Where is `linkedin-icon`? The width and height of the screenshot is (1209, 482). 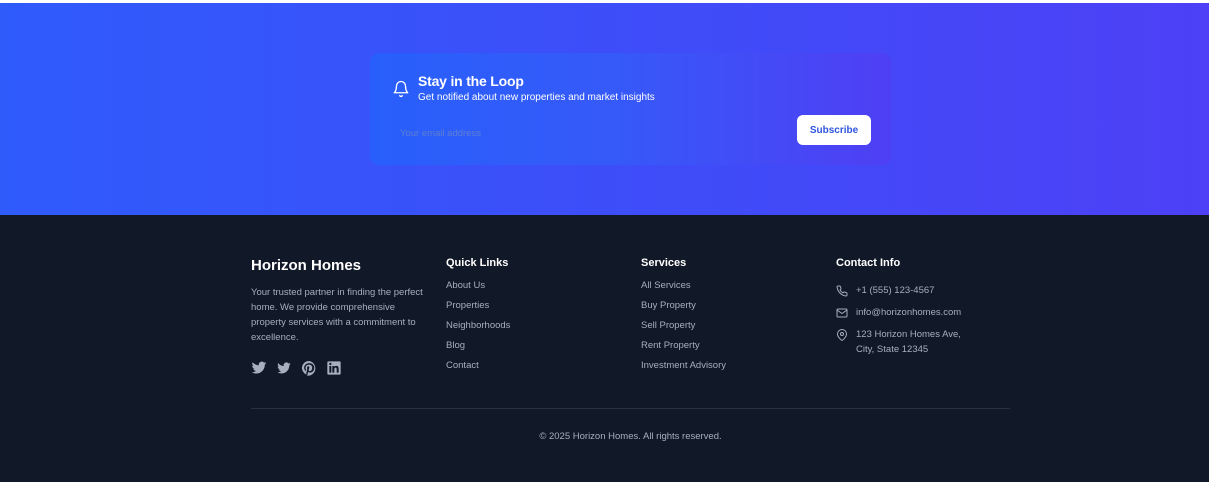
linkedin-icon is located at coordinates (334, 368).